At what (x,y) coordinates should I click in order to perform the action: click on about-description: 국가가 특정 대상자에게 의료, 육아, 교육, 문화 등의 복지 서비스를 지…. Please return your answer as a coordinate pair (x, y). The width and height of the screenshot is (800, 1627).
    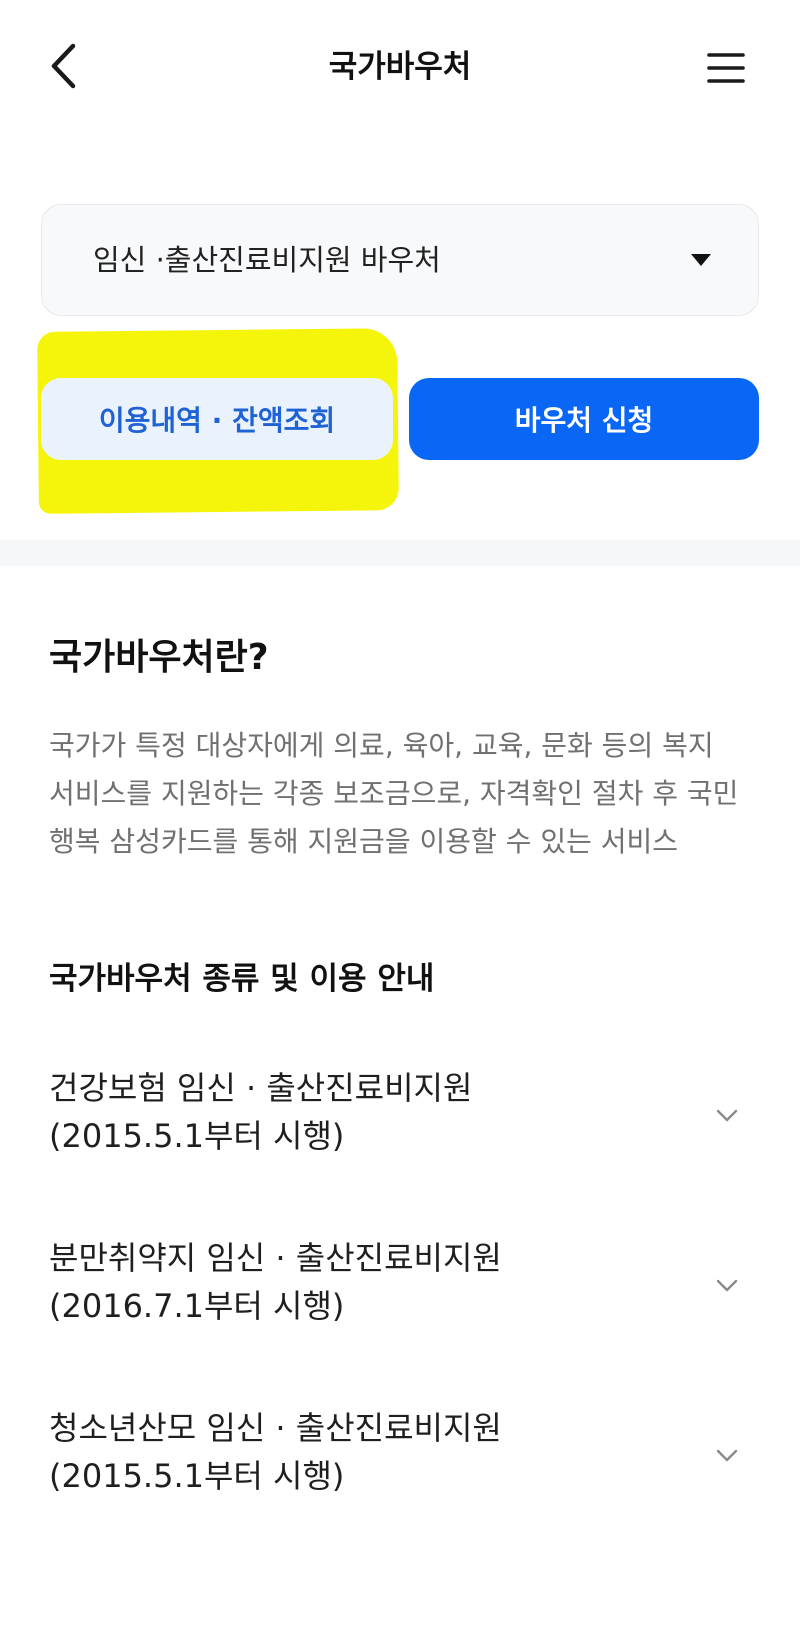
    Looking at the image, I should click on (394, 793).